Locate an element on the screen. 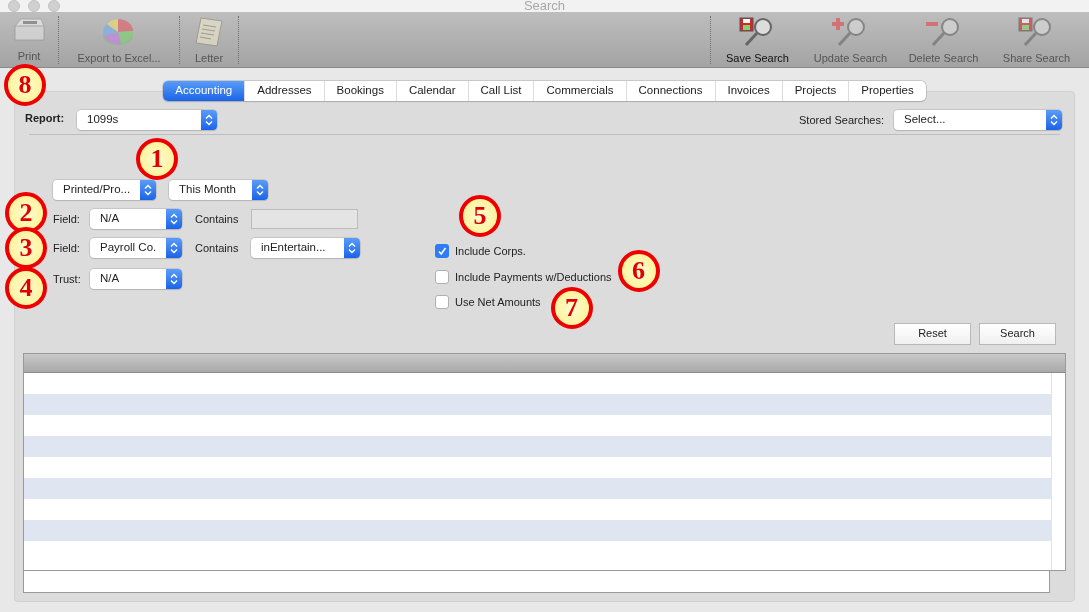  minimize-button is located at coordinates (34, 6).